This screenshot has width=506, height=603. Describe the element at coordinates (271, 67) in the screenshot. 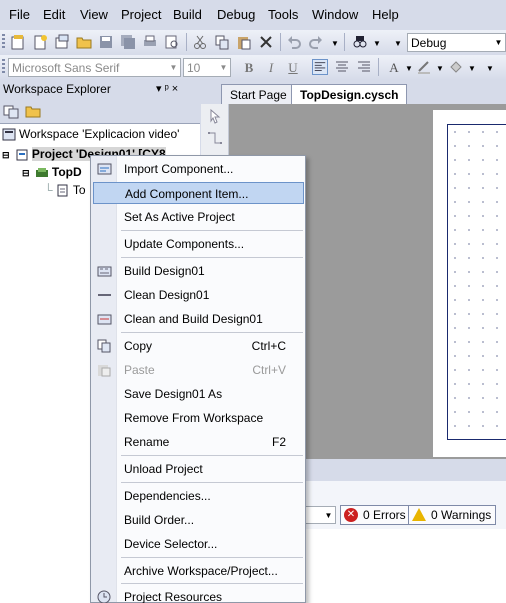

I see `italic-button: I` at that location.